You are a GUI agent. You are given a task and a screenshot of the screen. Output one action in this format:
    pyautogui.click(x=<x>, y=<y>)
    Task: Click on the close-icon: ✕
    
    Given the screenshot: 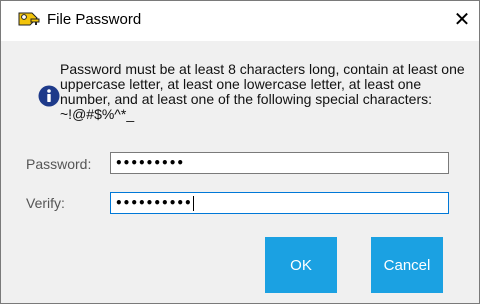 What is the action you would take?
    pyautogui.click(x=462, y=20)
    